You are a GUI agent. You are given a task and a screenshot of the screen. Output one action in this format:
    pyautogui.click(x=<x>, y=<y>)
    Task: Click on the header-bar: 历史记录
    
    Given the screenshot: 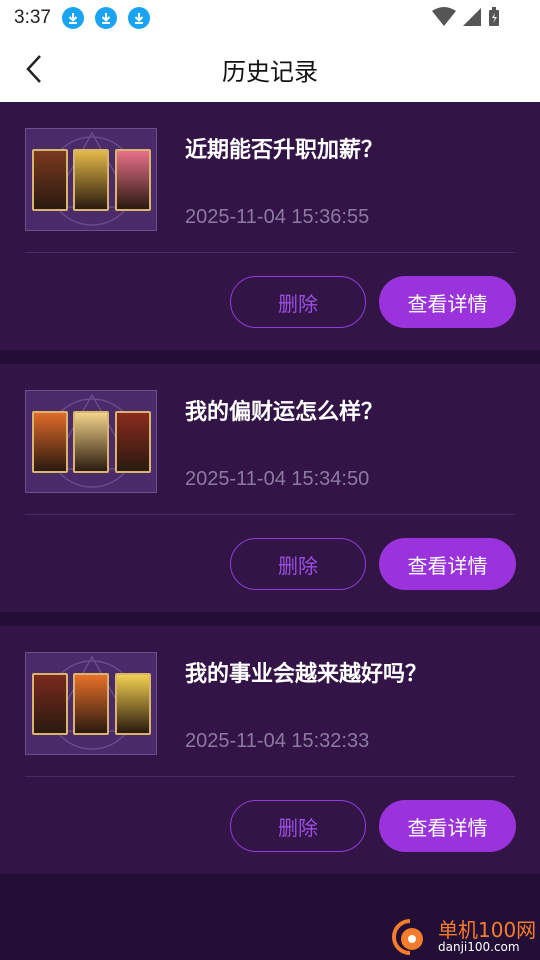 What is the action you would take?
    pyautogui.click(x=270, y=69)
    